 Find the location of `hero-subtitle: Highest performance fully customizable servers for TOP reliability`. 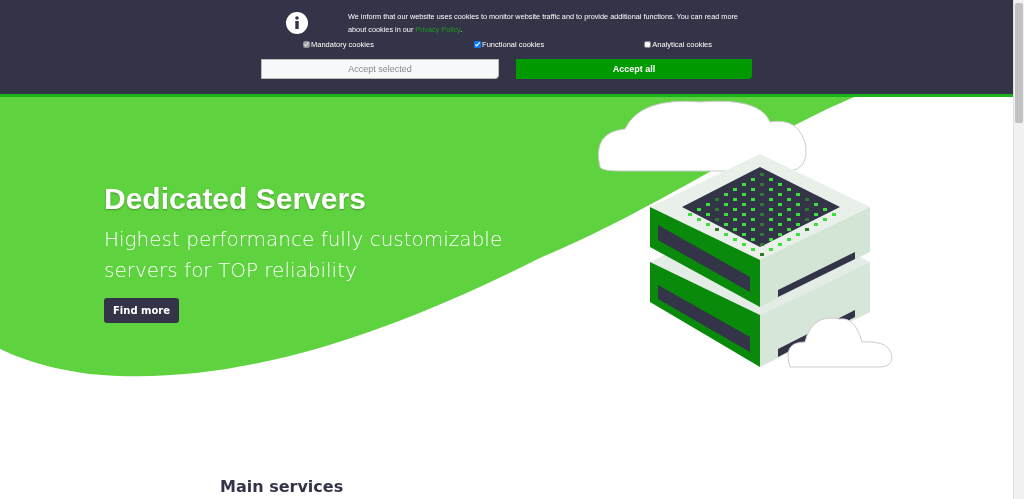

hero-subtitle: Highest performance fully customizable servers for TOP reliability is located at coordinates (304, 255).